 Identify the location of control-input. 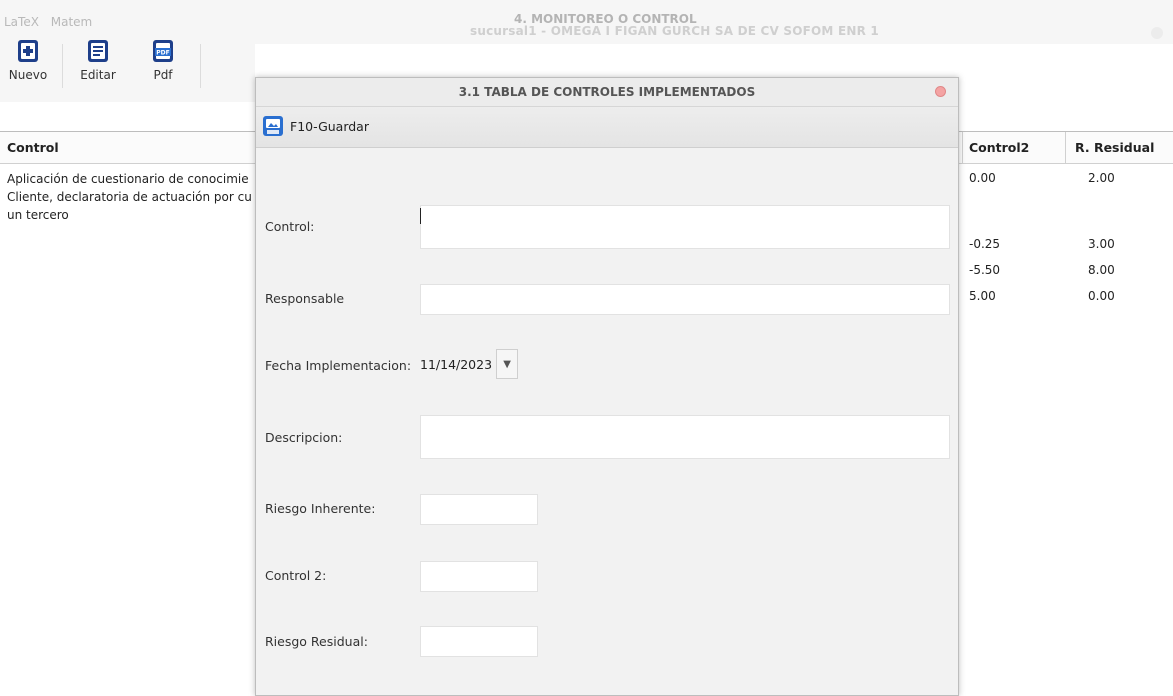
(685, 227).